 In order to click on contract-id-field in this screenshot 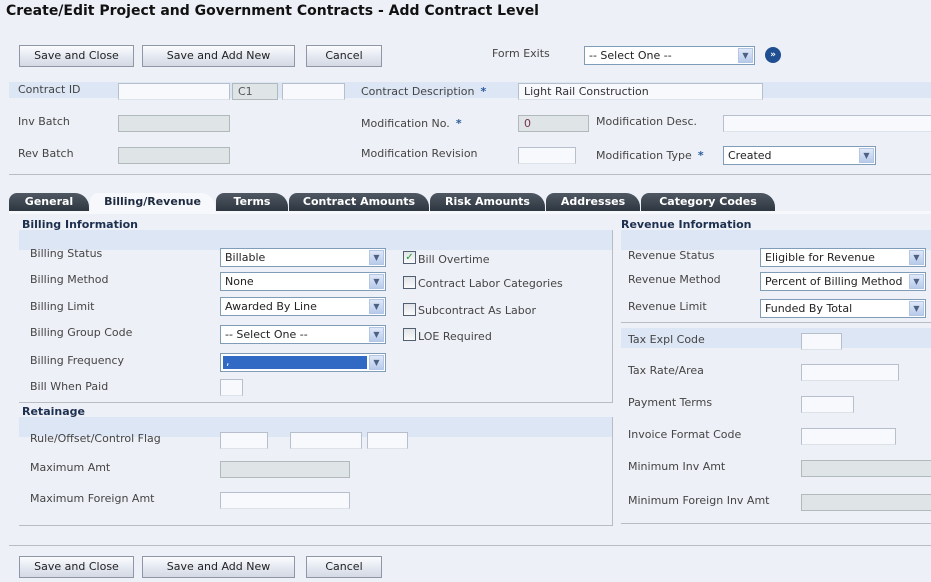, I will do `click(174, 91)`.